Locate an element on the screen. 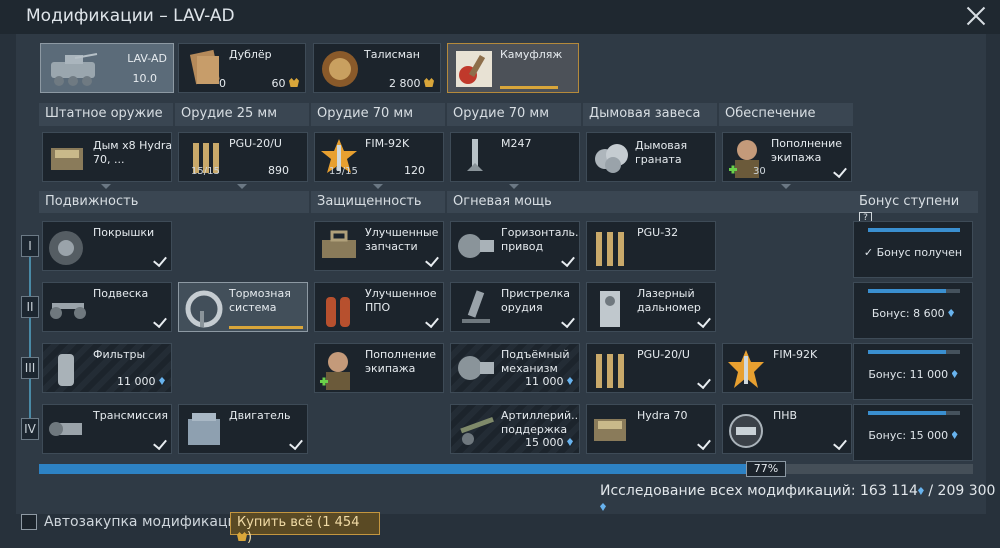 The height and width of the screenshot is (548, 1000). weapon-70mm-b-label: M247 is located at coordinates (516, 143).